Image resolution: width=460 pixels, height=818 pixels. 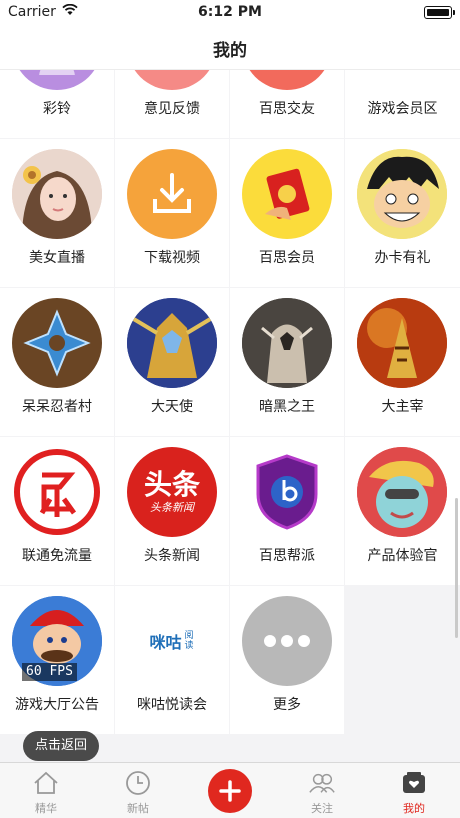 I want to click on profile-box-icon, so click(x=414, y=783).